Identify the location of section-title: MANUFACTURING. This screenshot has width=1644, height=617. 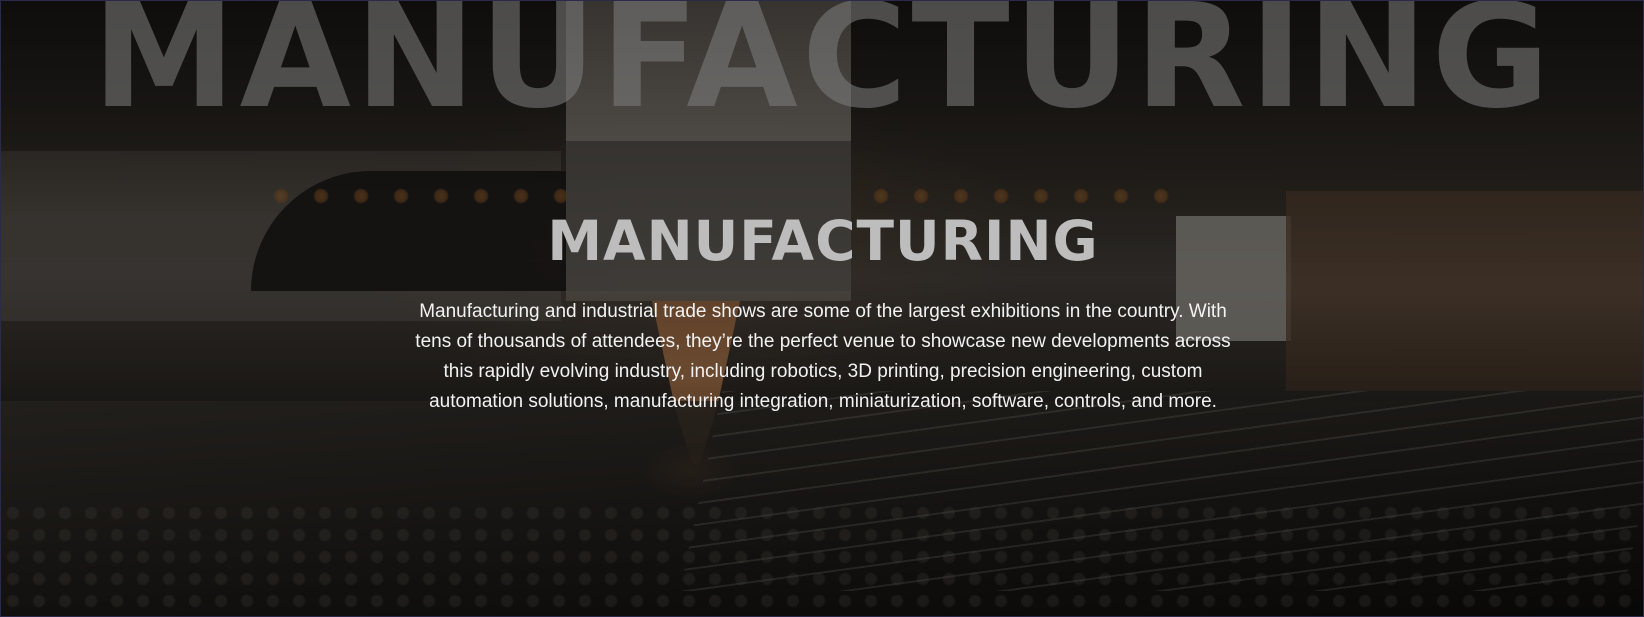
(823, 241).